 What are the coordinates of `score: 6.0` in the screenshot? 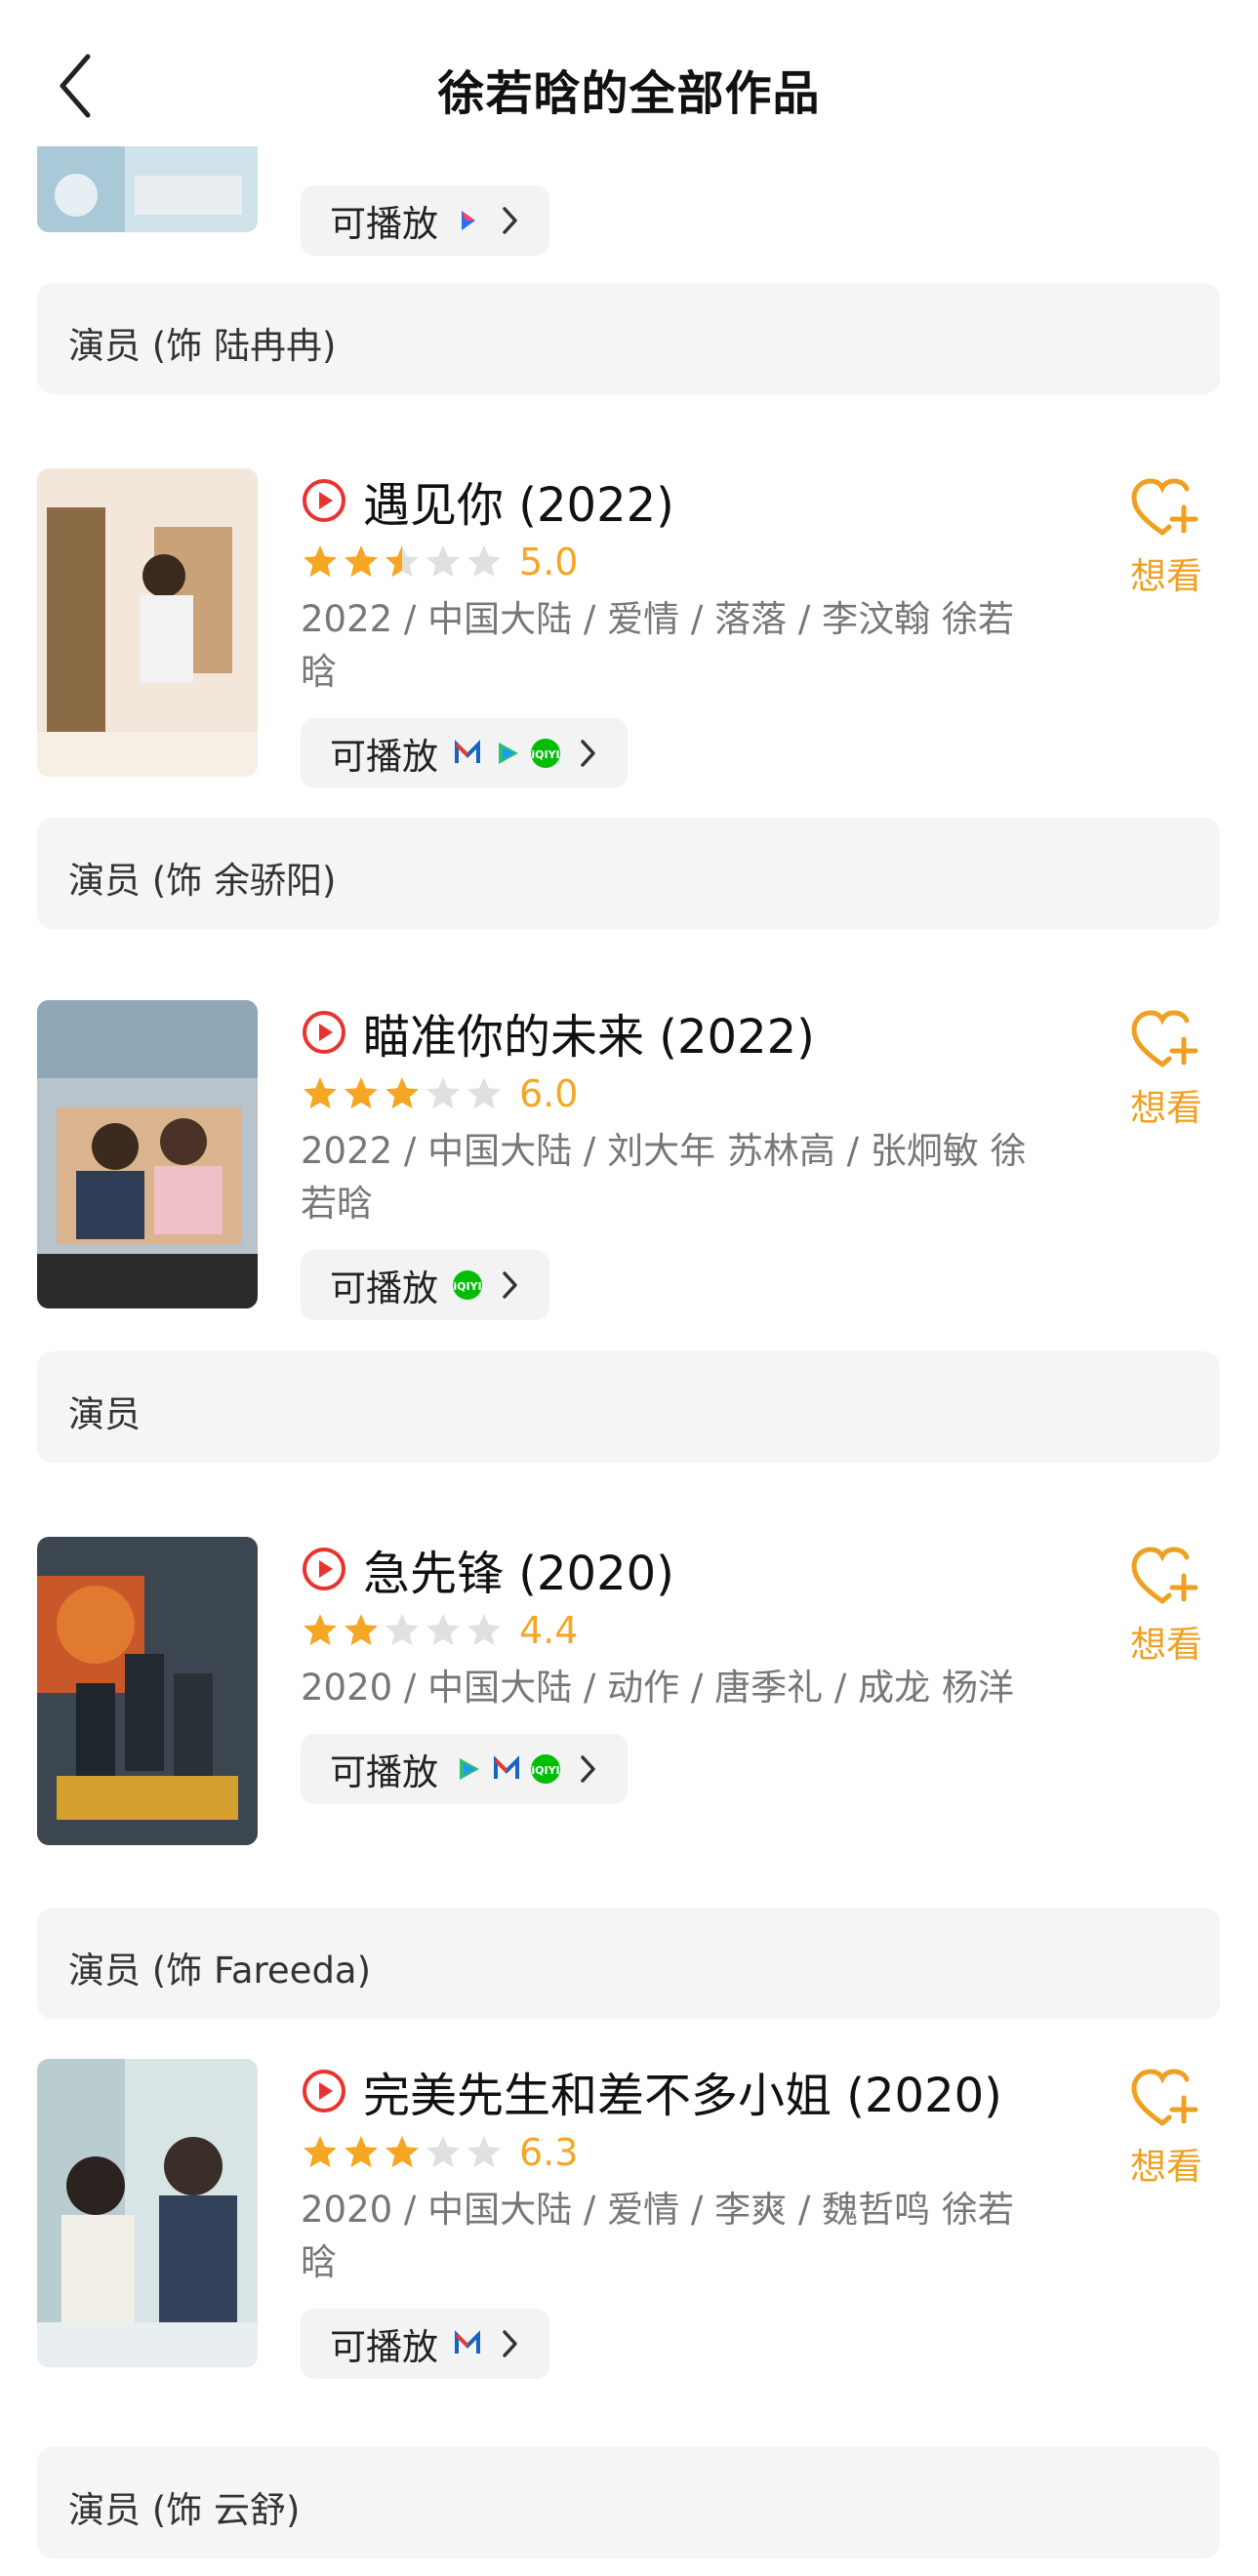 It's located at (549, 1093).